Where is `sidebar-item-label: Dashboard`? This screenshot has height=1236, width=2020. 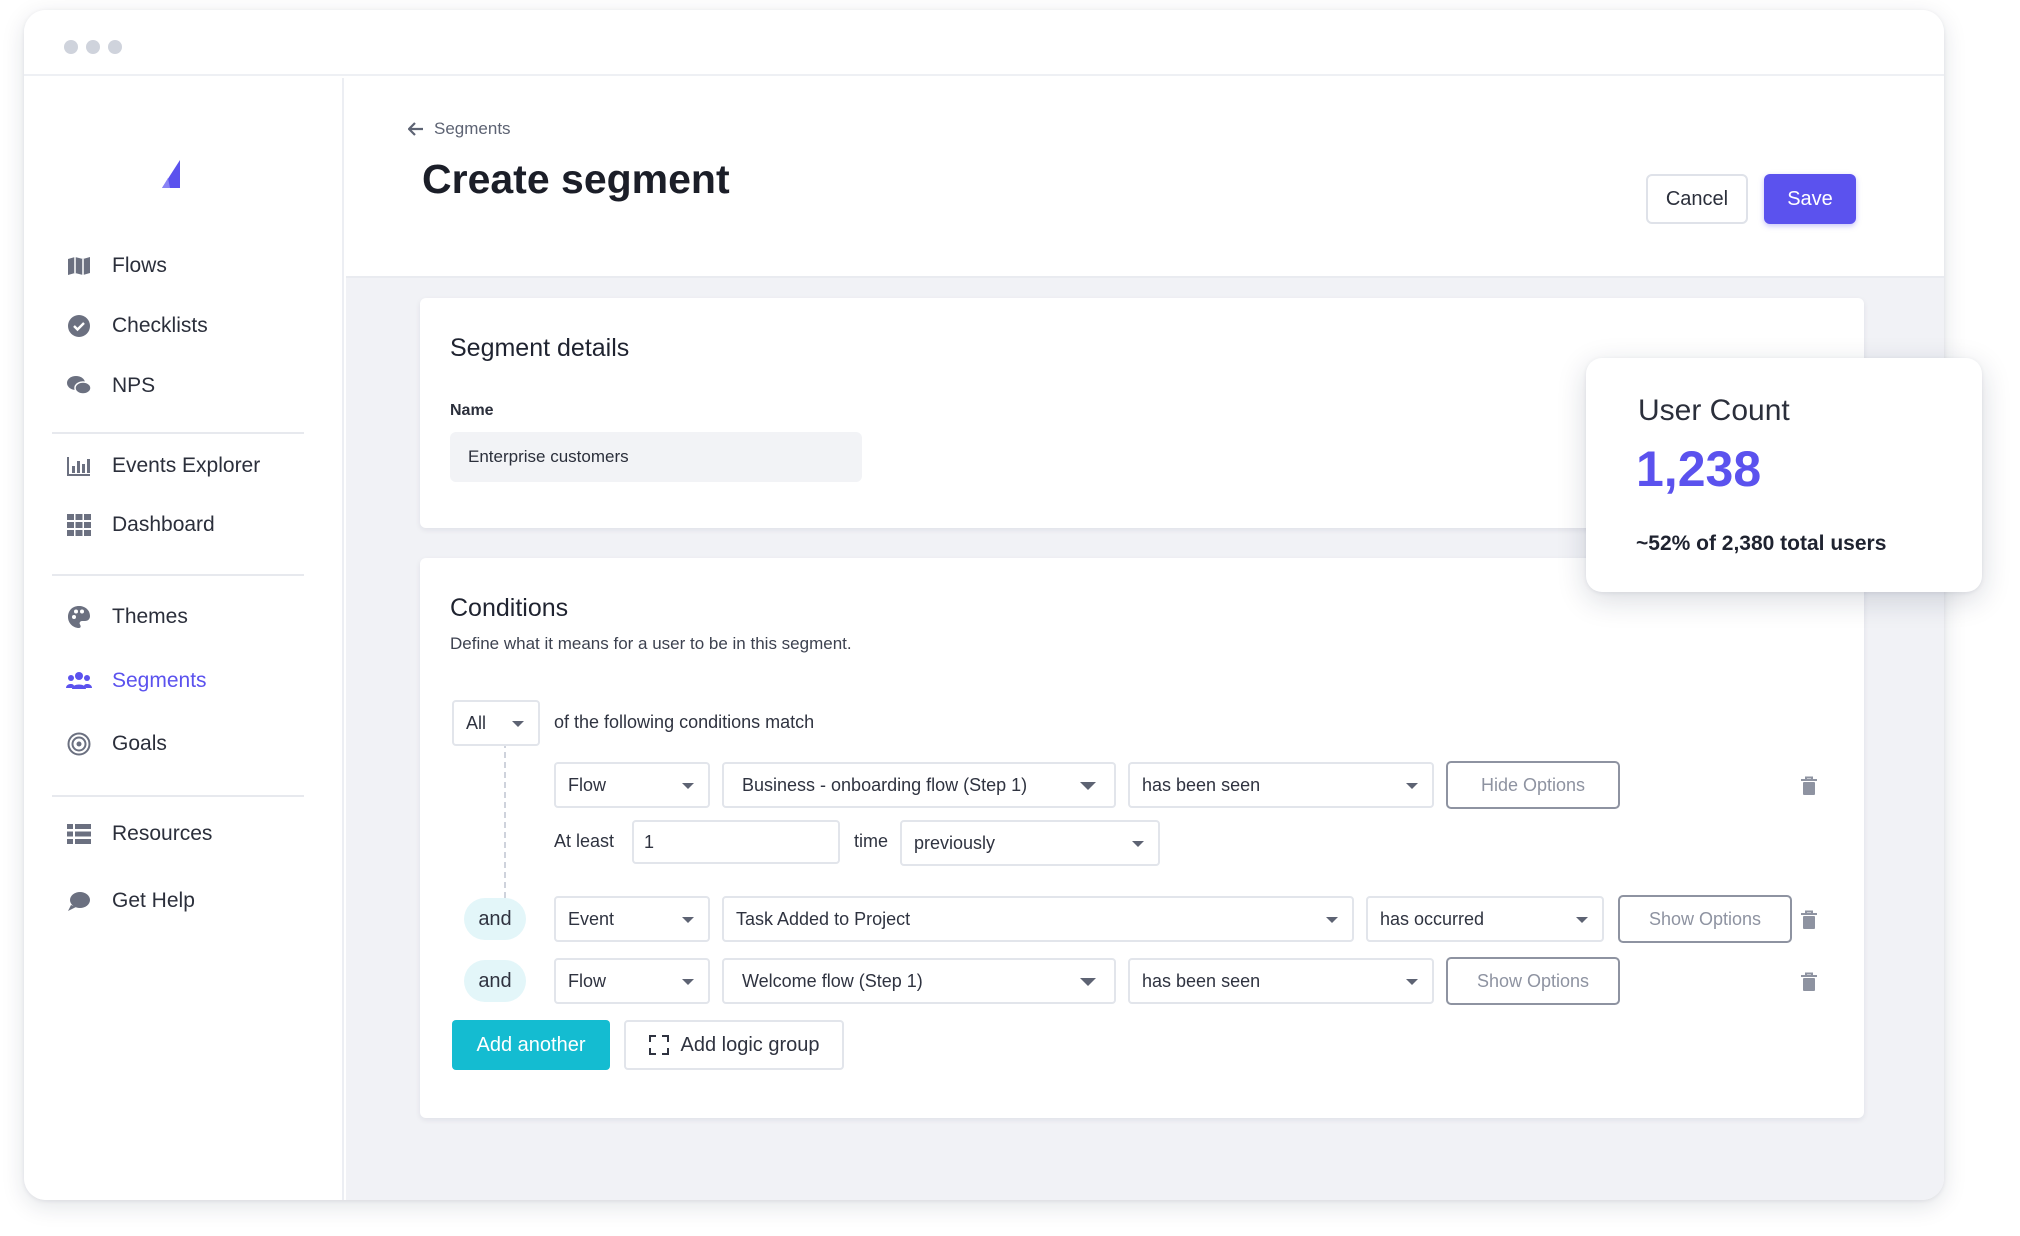 sidebar-item-label: Dashboard is located at coordinates (163, 524).